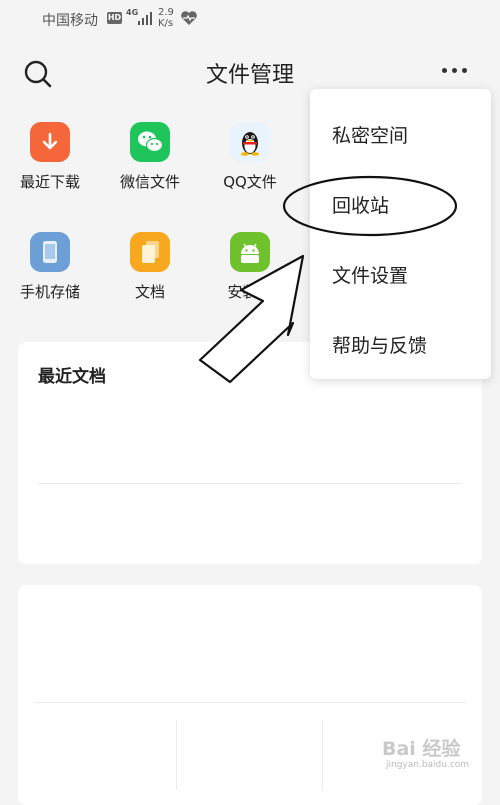  What do you see at coordinates (370, 276) in the screenshot?
I see `menu-item-label: 文件设置` at bounding box center [370, 276].